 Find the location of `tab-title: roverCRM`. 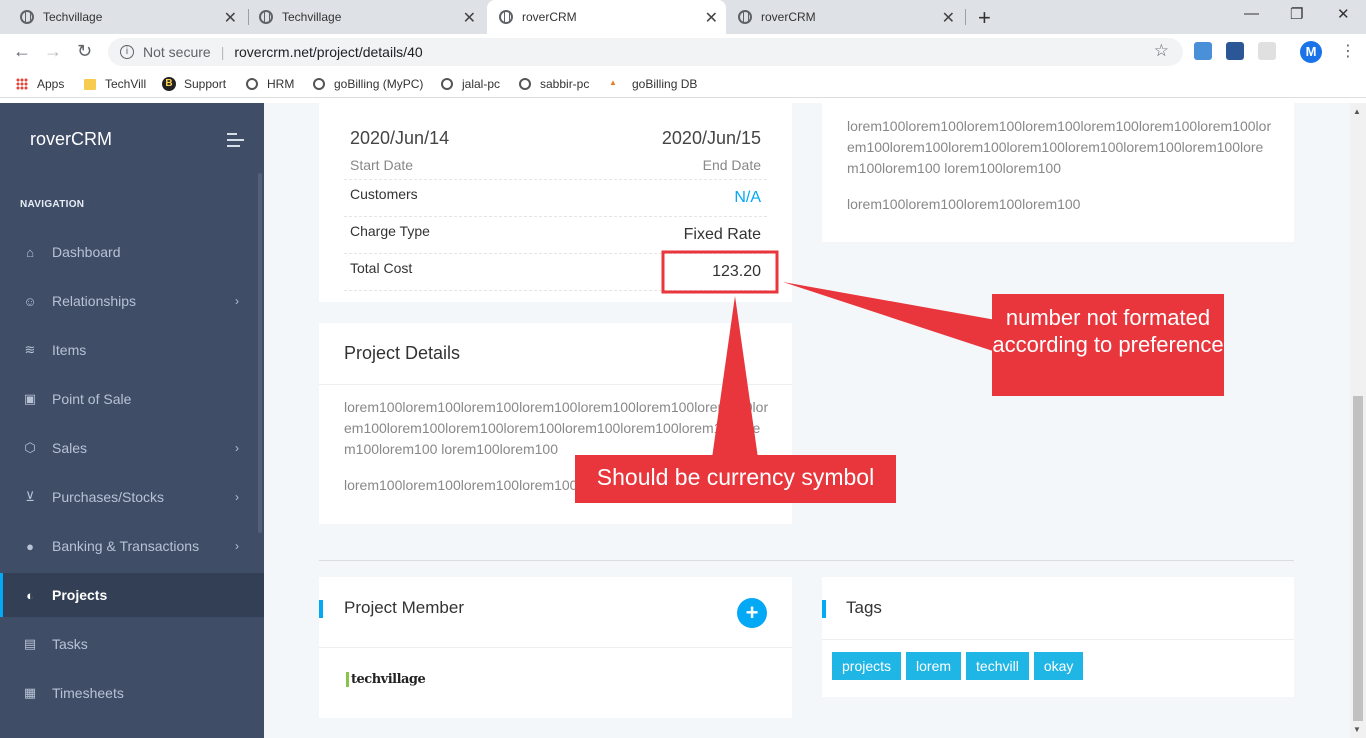

tab-title: roverCRM is located at coordinates (549, 17).